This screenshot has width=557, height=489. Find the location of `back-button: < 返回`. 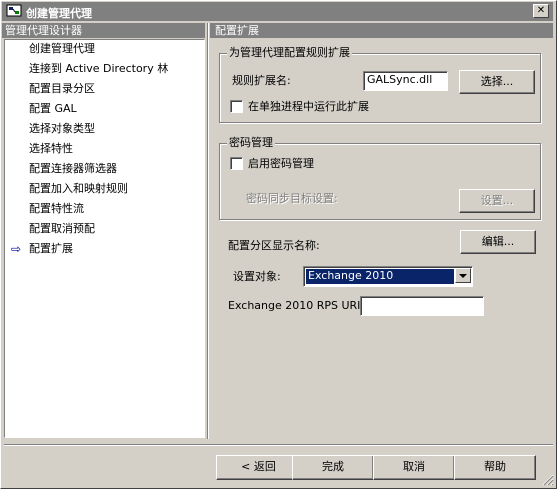

back-button: < 返回 is located at coordinates (258, 467).